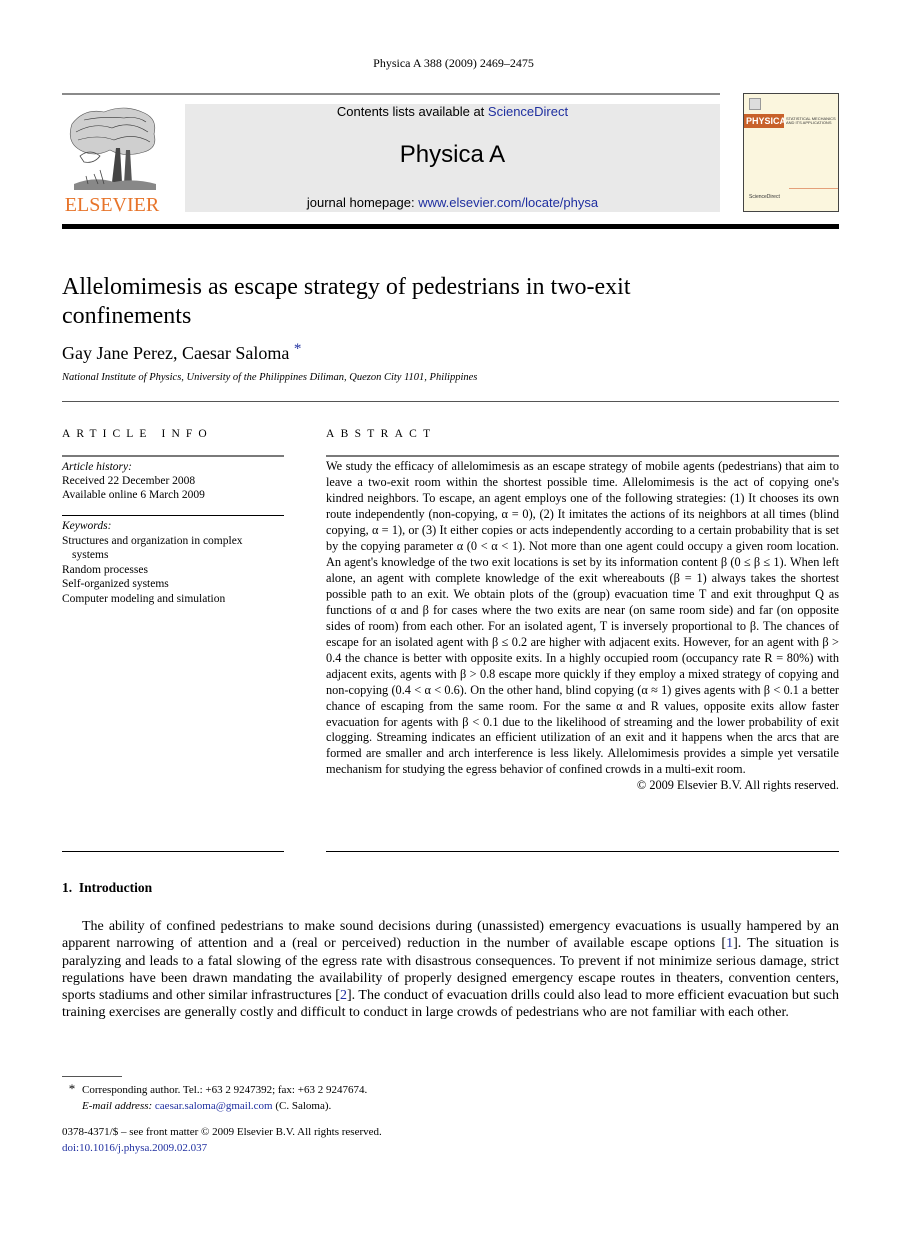 The image size is (907, 1238). Describe the element at coordinates (312, 1148) in the screenshot. I see `doi-link: doi:10.1016/j.physa.2009.02.037` at that location.